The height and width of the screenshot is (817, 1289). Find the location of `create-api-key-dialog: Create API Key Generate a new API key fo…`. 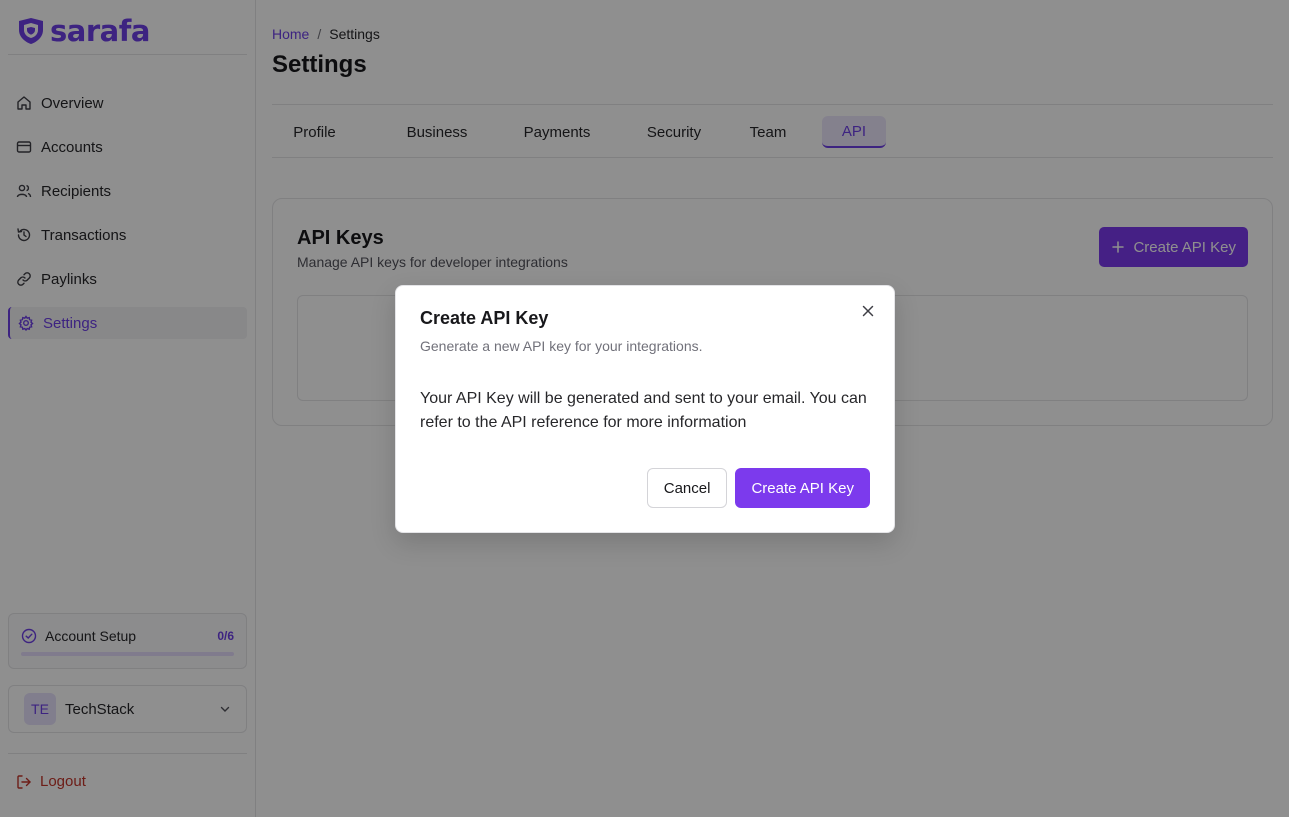

create-api-key-dialog: Create API Key Generate a new API key fo… is located at coordinates (645, 409).